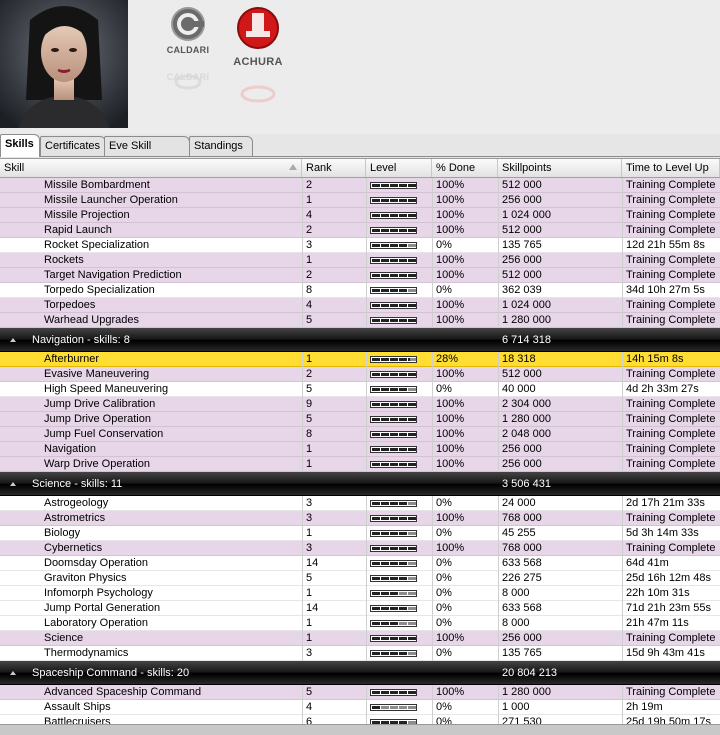  I want to click on skill-row: Doomsday Operation 14 0% 633 568 64d 41m, so click(360, 563).